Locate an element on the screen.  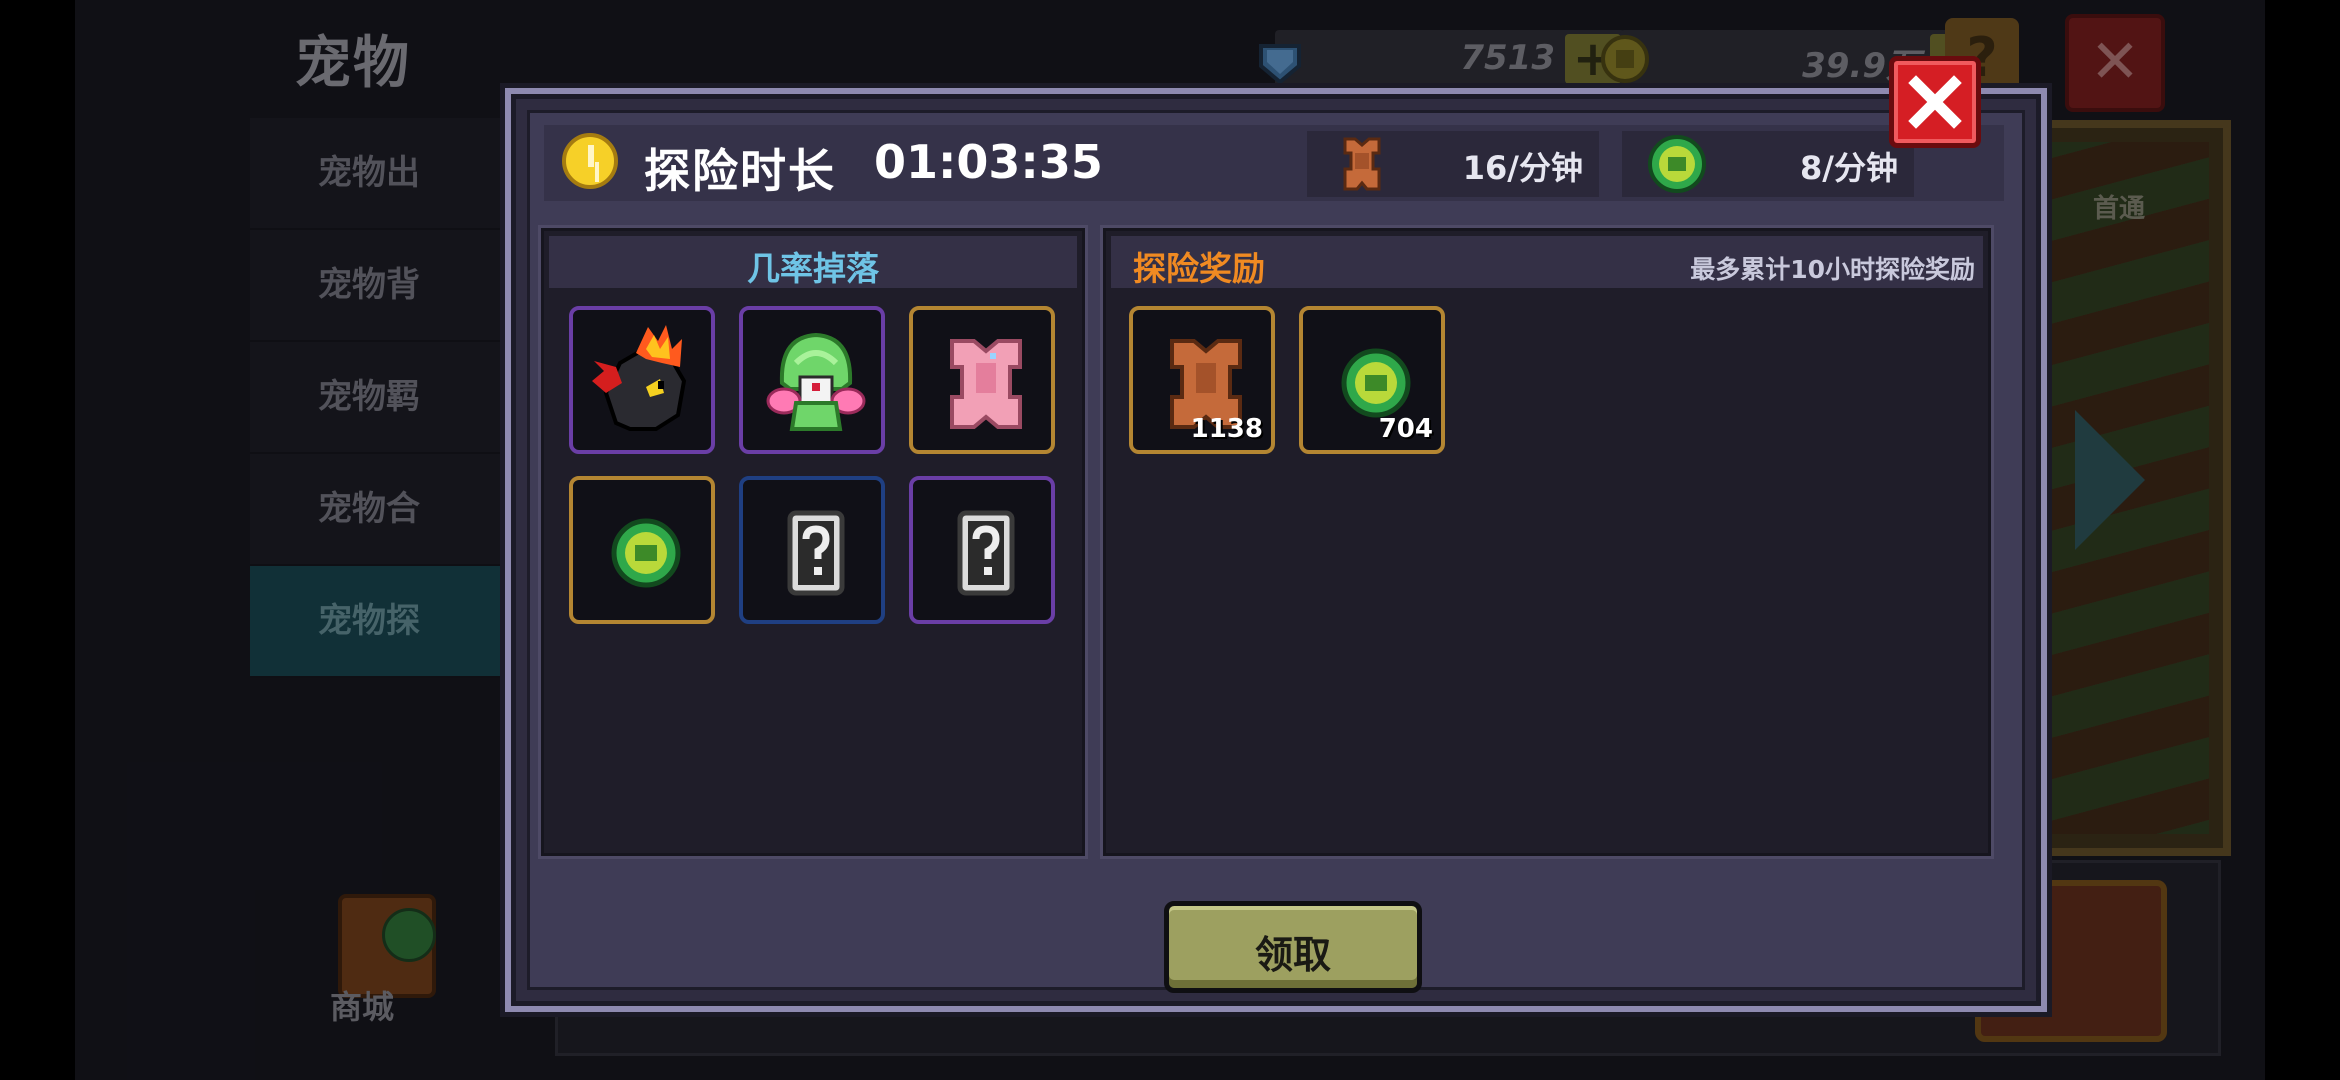
pink-leather-icon is located at coordinates (986, 384).